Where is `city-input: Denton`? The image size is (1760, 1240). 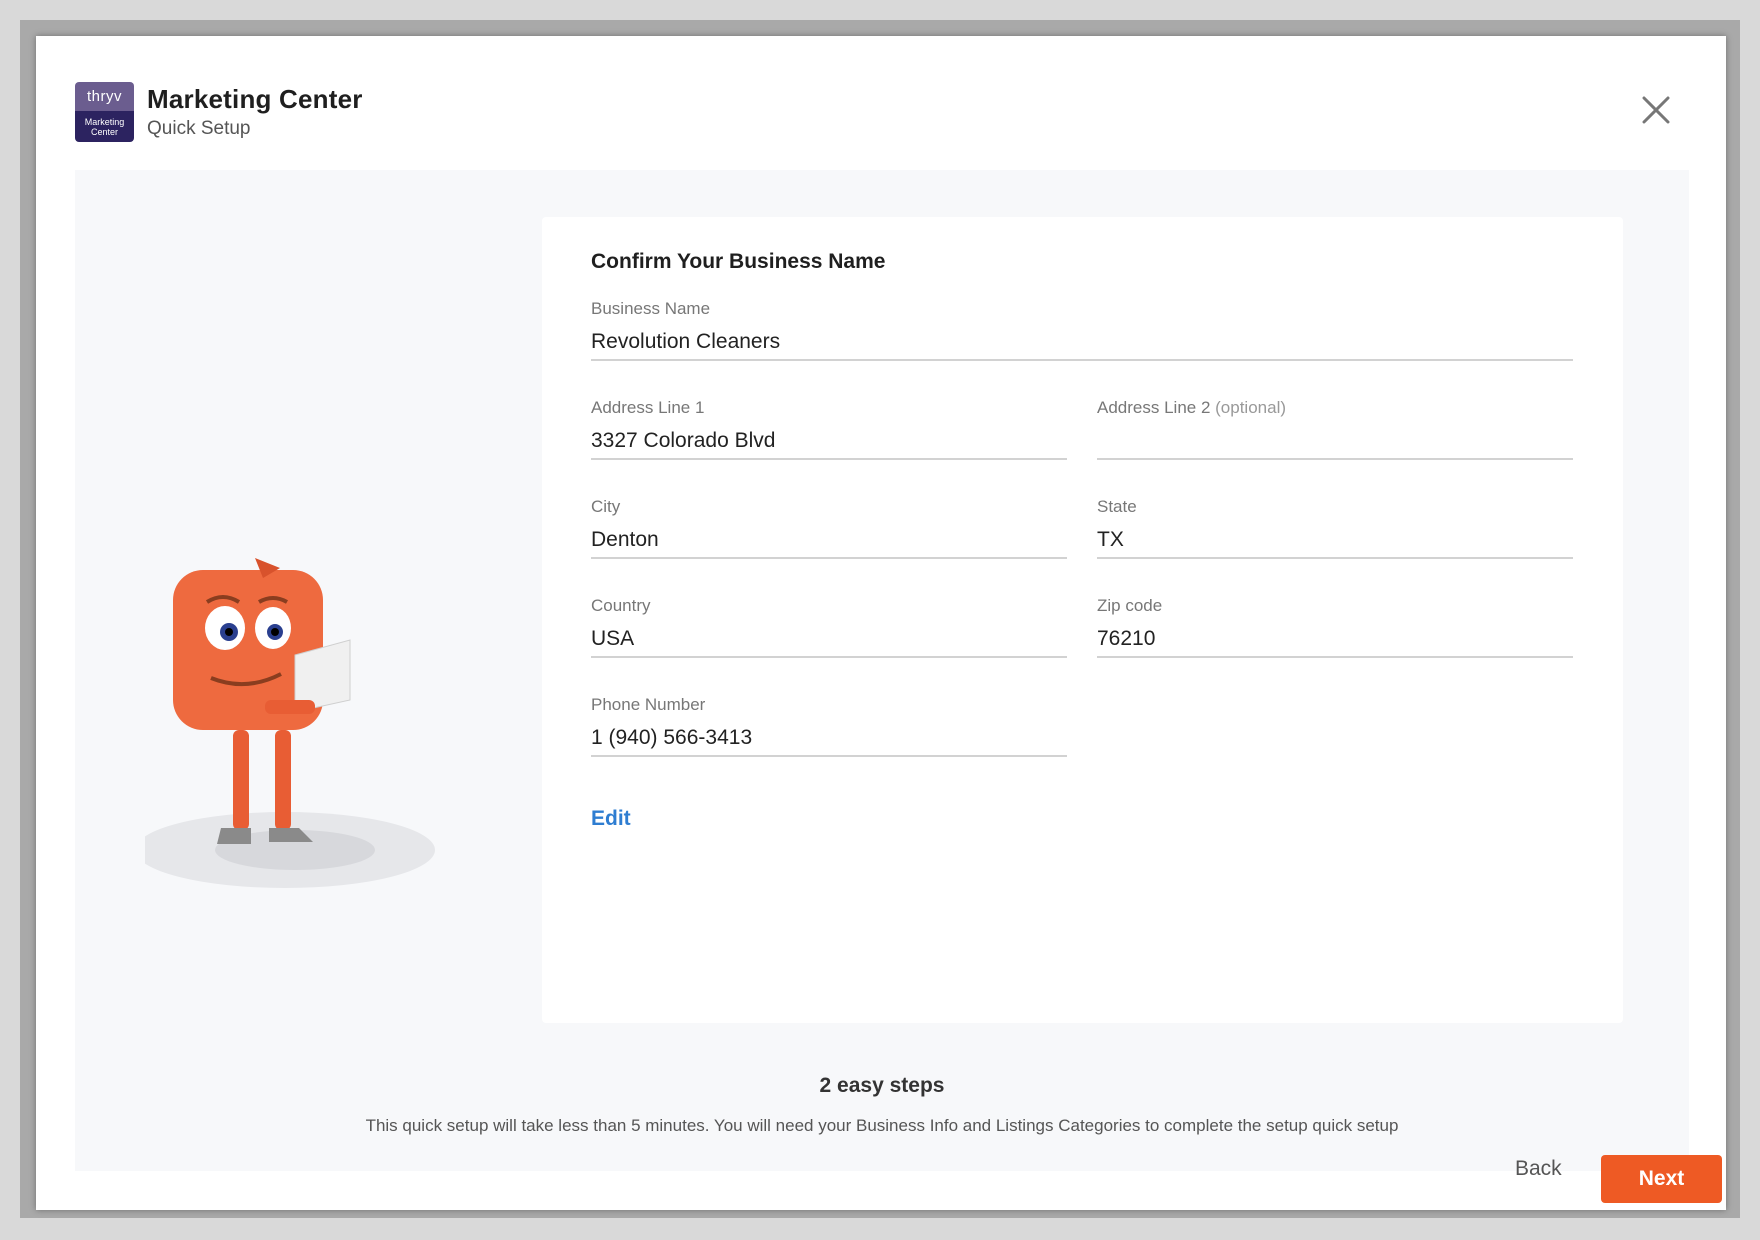
city-input: Denton is located at coordinates (829, 542).